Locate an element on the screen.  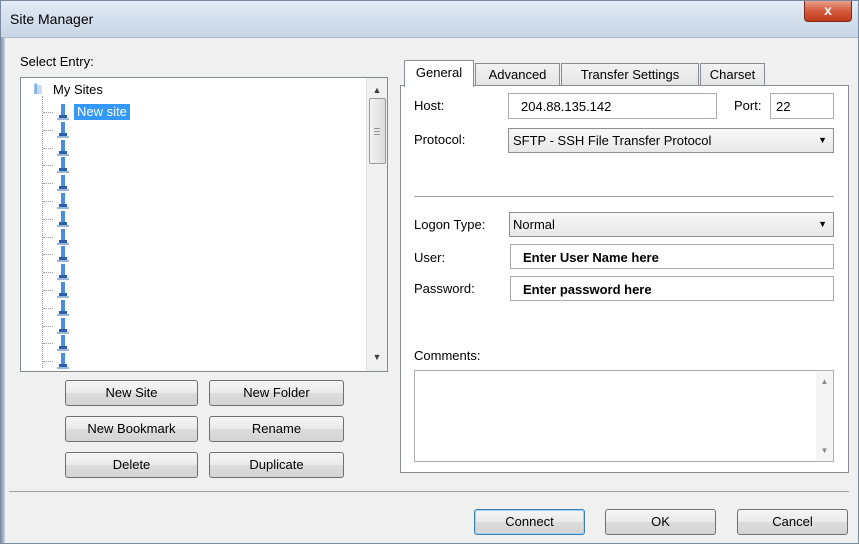
rename-button: Rename is located at coordinates (276, 429).